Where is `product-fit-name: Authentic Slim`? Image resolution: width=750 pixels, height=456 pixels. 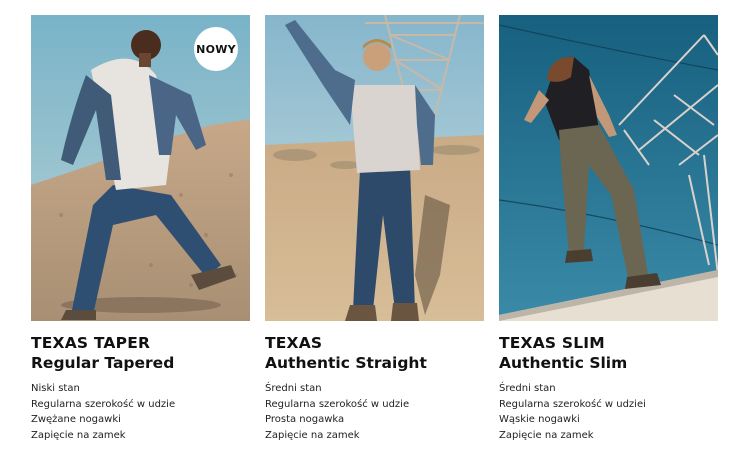
product-fit-name: Authentic Slim is located at coordinates (608, 363).